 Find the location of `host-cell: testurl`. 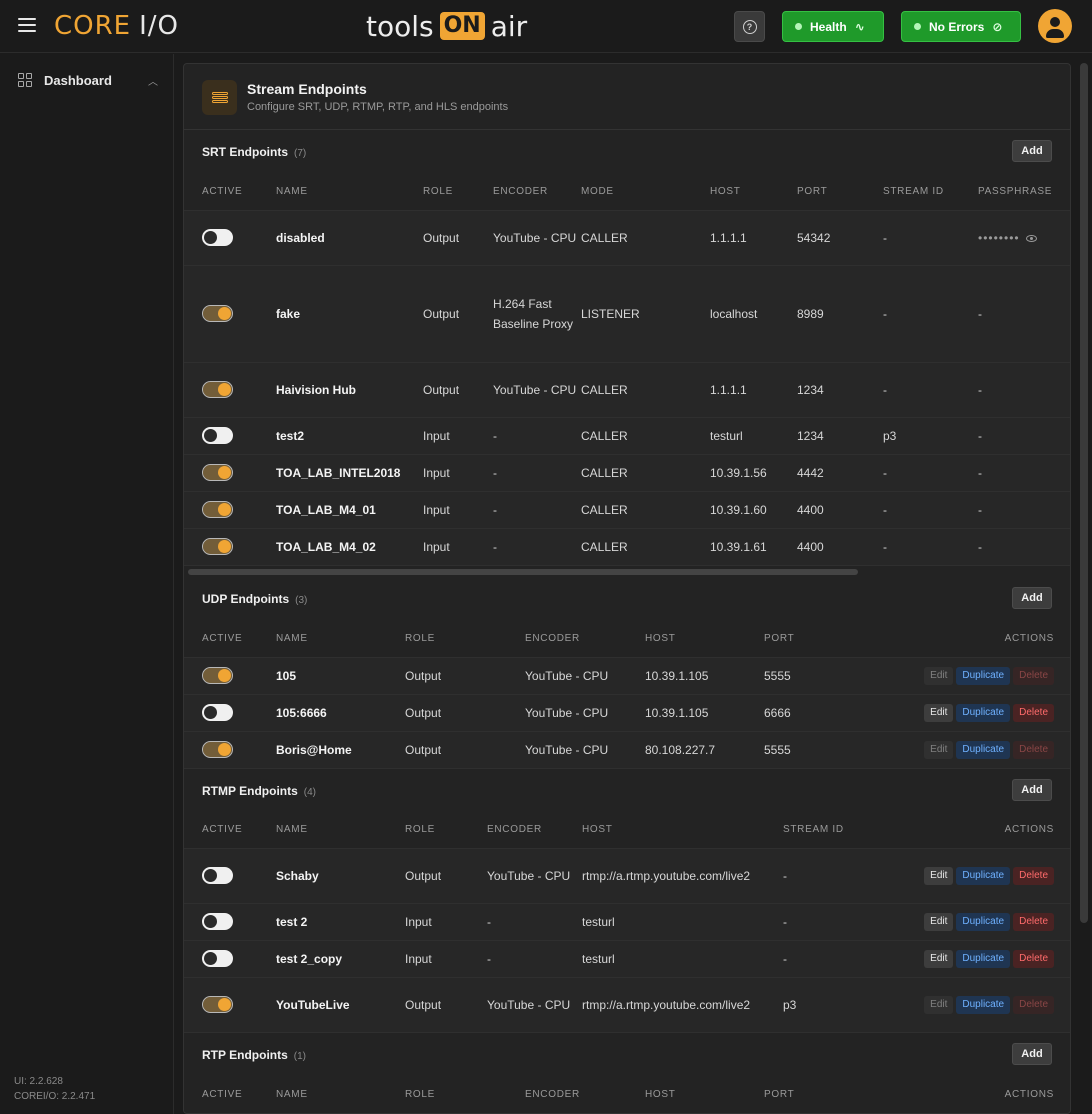

host-cell: testurl is located at coordinates (682, 921).